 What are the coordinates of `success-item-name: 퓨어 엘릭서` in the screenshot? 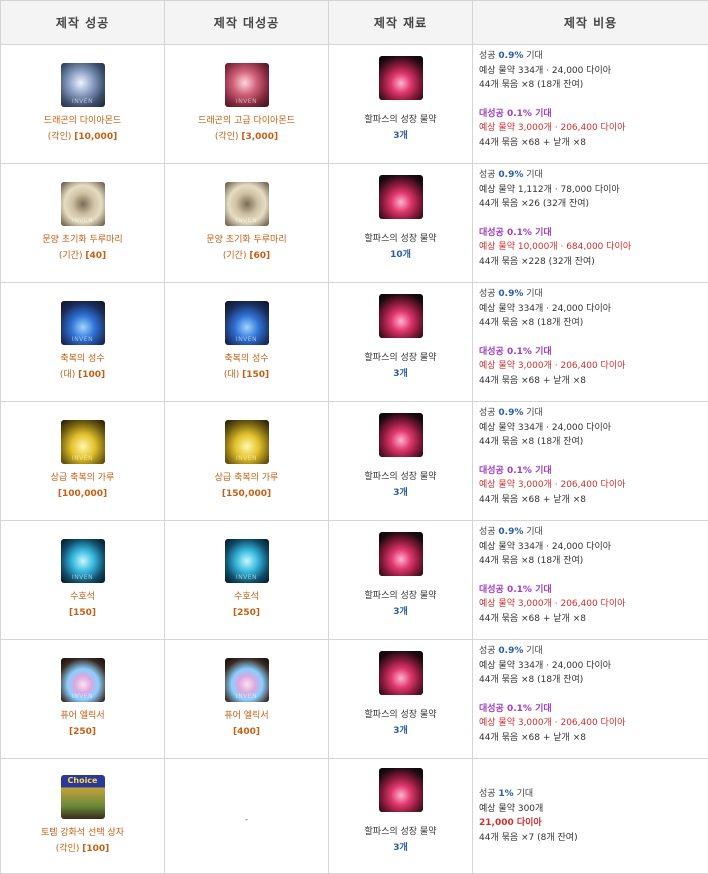 It's located at (82, 716).